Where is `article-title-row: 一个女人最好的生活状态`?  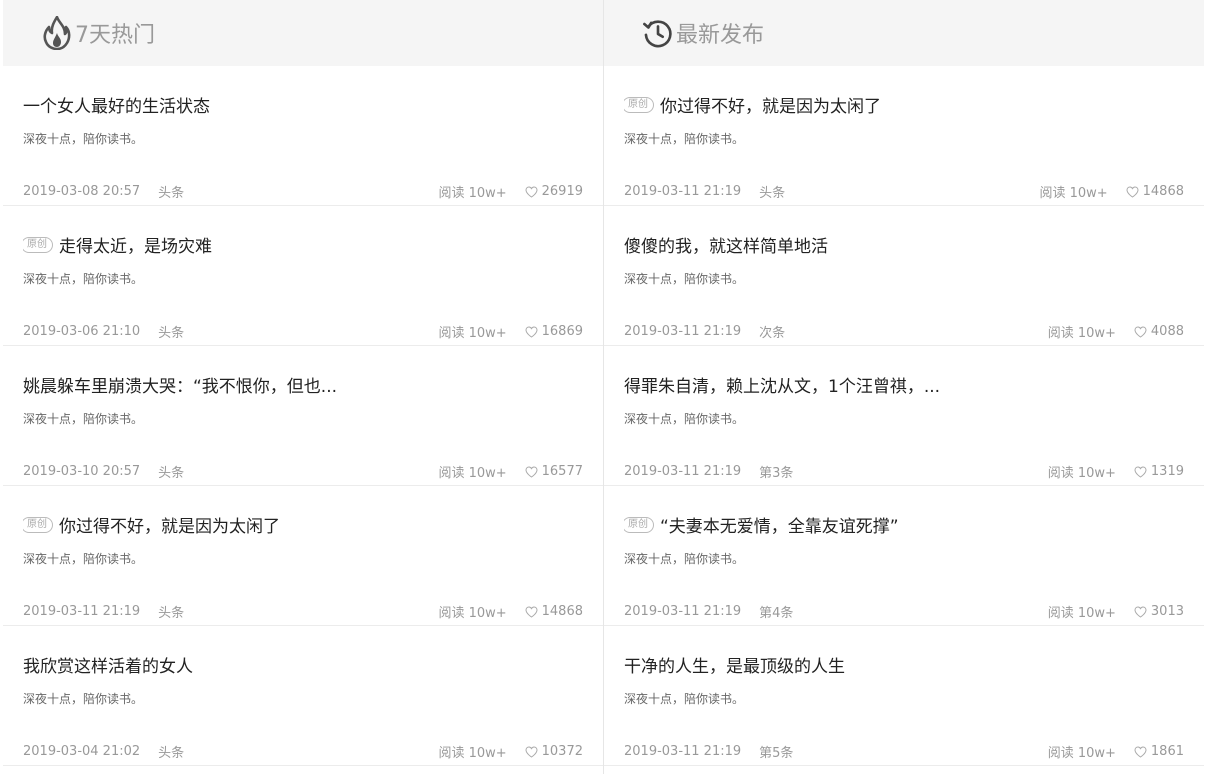
article-title-row: 一个女人最好的生活状态 is located at coordinates (303, 104).